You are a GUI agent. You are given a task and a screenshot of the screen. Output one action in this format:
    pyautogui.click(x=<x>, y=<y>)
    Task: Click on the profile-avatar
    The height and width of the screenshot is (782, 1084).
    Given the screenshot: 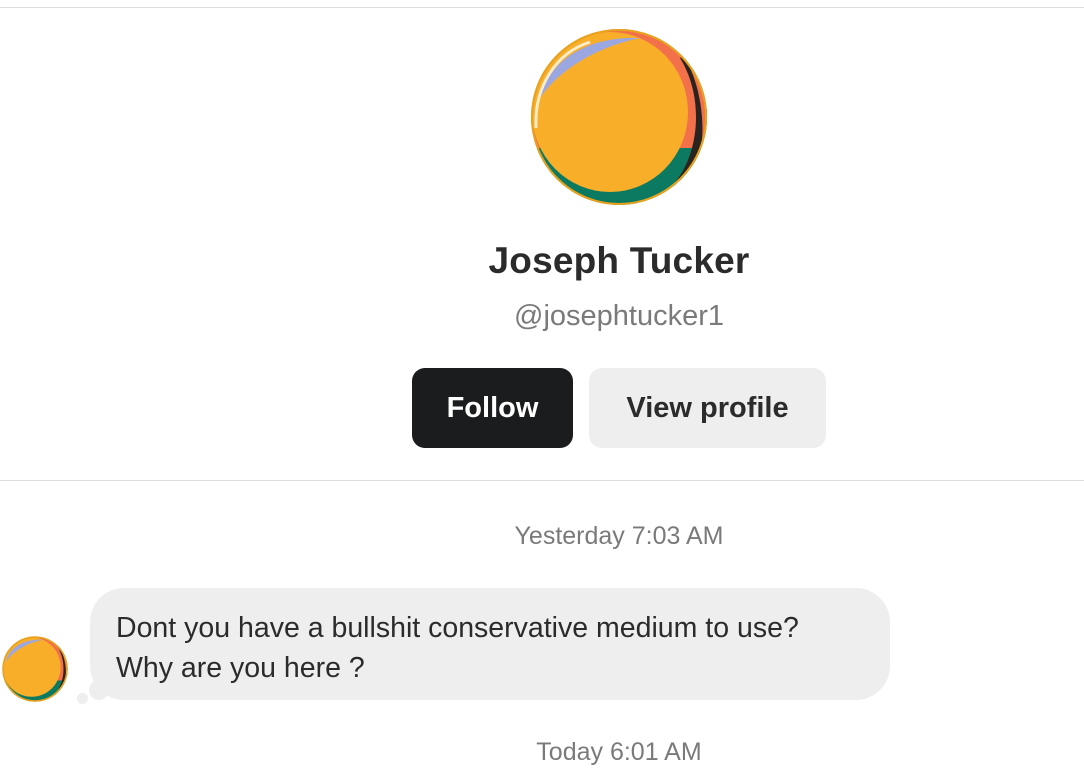 What is the action you would take?
    pyautogui.click(x=619, y=117)
    